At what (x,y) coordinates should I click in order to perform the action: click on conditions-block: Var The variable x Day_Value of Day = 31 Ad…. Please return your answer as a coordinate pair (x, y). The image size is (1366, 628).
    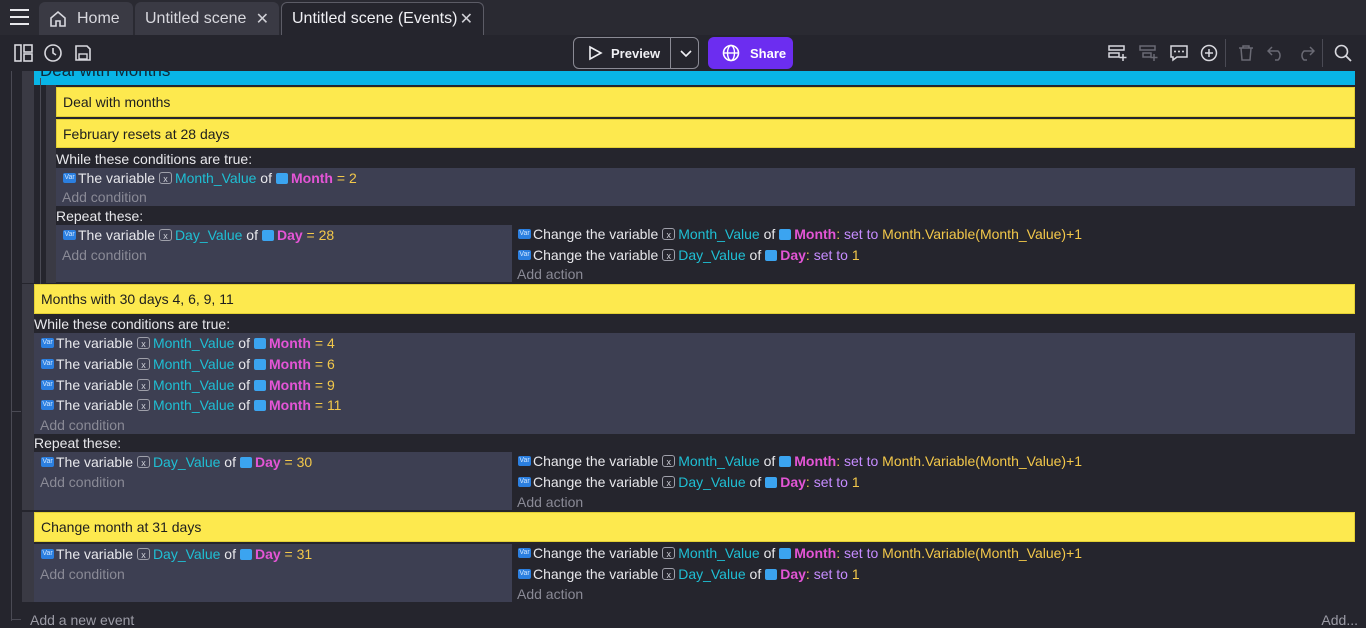
    Looking at the image, I should click on (273, 573).